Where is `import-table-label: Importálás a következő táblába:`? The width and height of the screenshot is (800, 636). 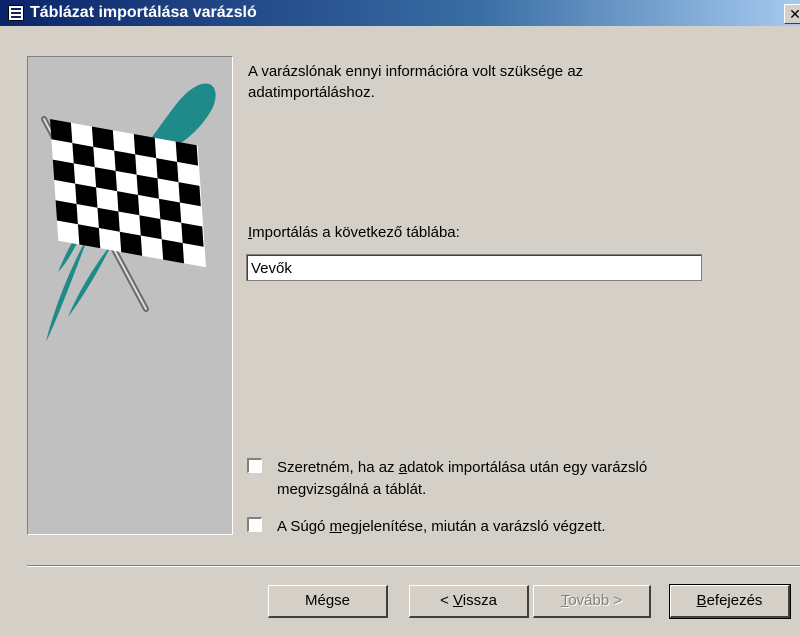
import-table-label: Importálás a következő táblába: is located at coordinates (354, 232).